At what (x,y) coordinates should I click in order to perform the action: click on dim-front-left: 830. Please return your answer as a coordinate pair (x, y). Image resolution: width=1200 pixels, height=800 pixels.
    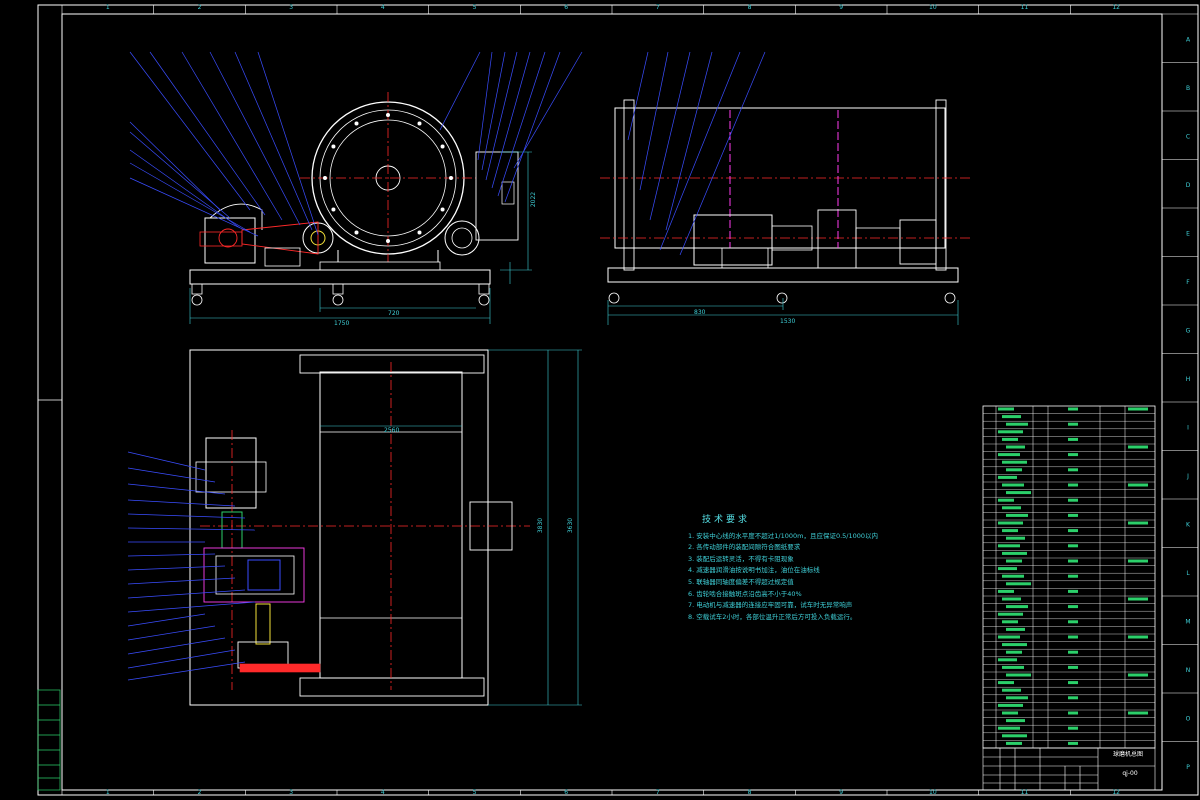
    Looking at the image, I should click on (700, 312).